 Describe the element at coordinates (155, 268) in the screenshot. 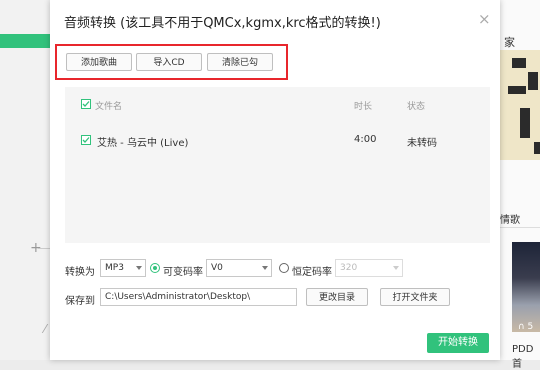

I see `vbr-radio` at that location.